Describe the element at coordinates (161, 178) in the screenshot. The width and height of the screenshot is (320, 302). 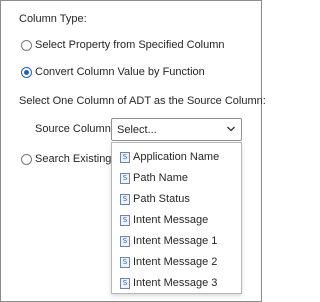
I see `list-item-label: Path Name` at that location.